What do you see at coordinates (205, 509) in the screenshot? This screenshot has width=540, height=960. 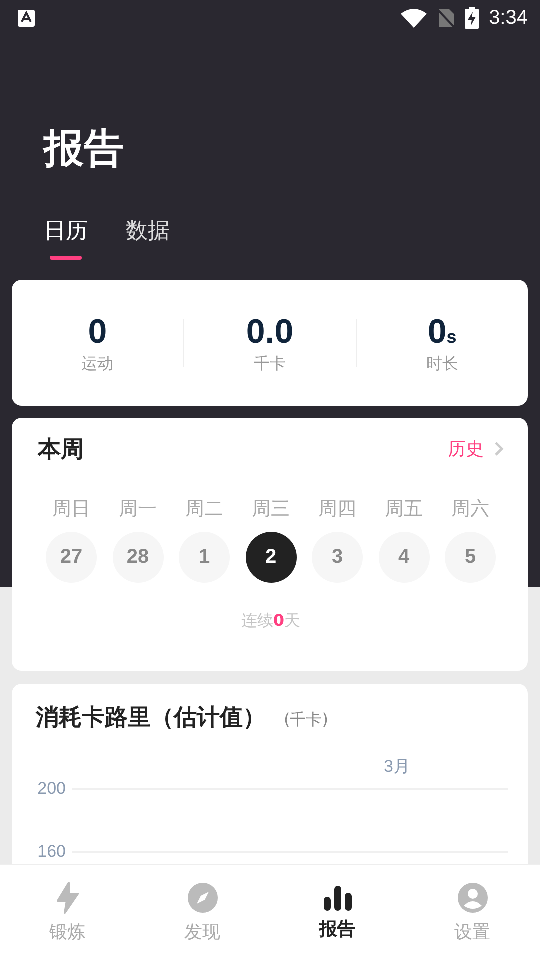 I see `weekday-label: 周二` at bounding box center [205, 509].